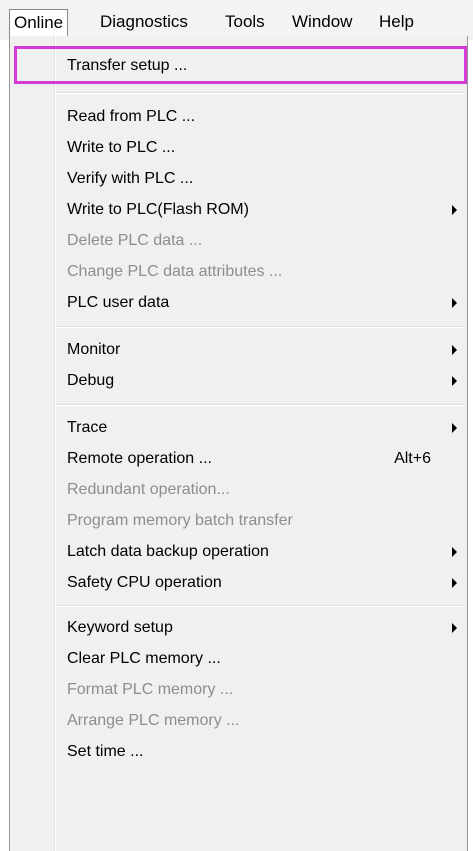 Image resolution: width=473 pixels, height=851 pixels. I want to click on menu-window: Window, so click(322, 23).